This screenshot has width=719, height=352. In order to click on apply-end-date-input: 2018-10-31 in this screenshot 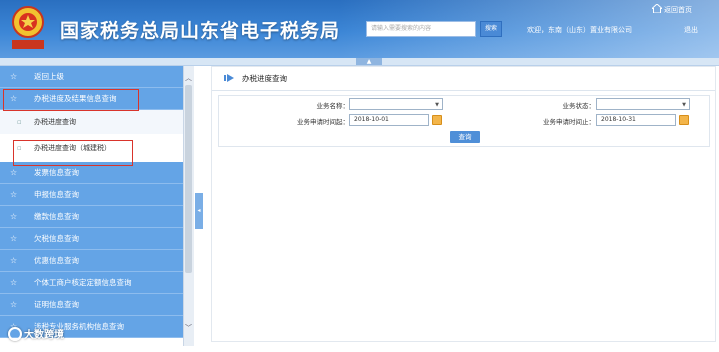, I will do `click(636, 120)`.